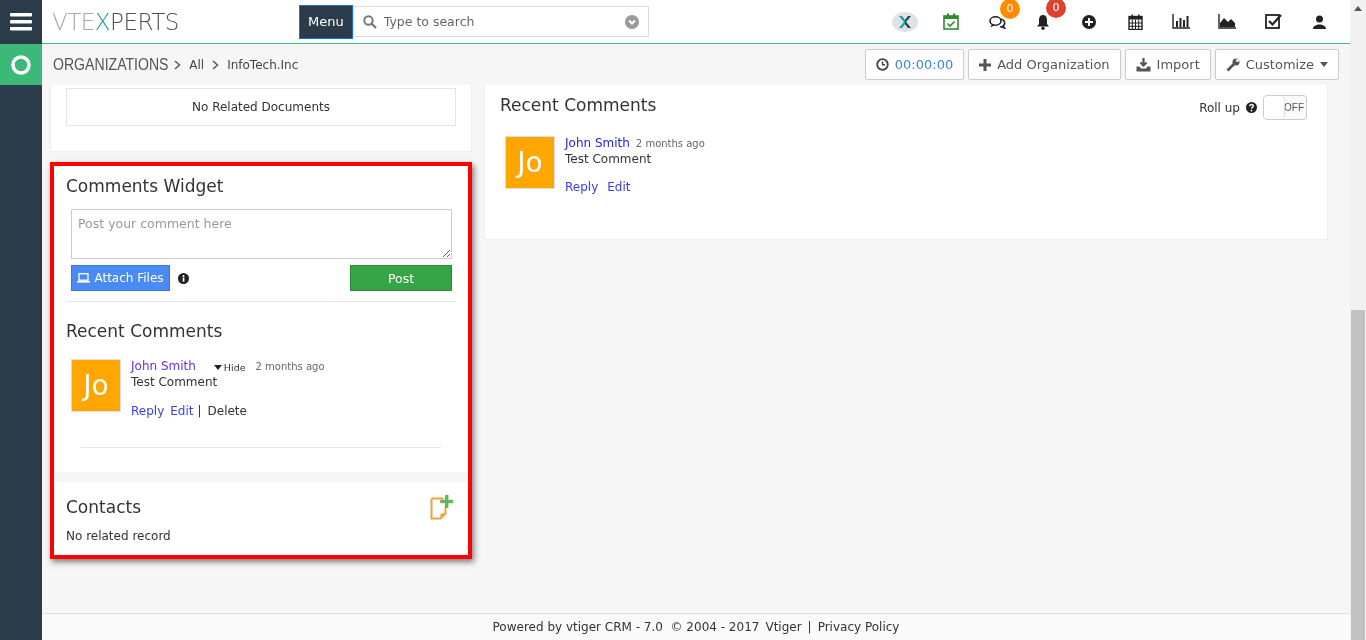 This screenshot has width=1366, height=640. I want to click on empty-message: No Related Documents, so click(261, 107).